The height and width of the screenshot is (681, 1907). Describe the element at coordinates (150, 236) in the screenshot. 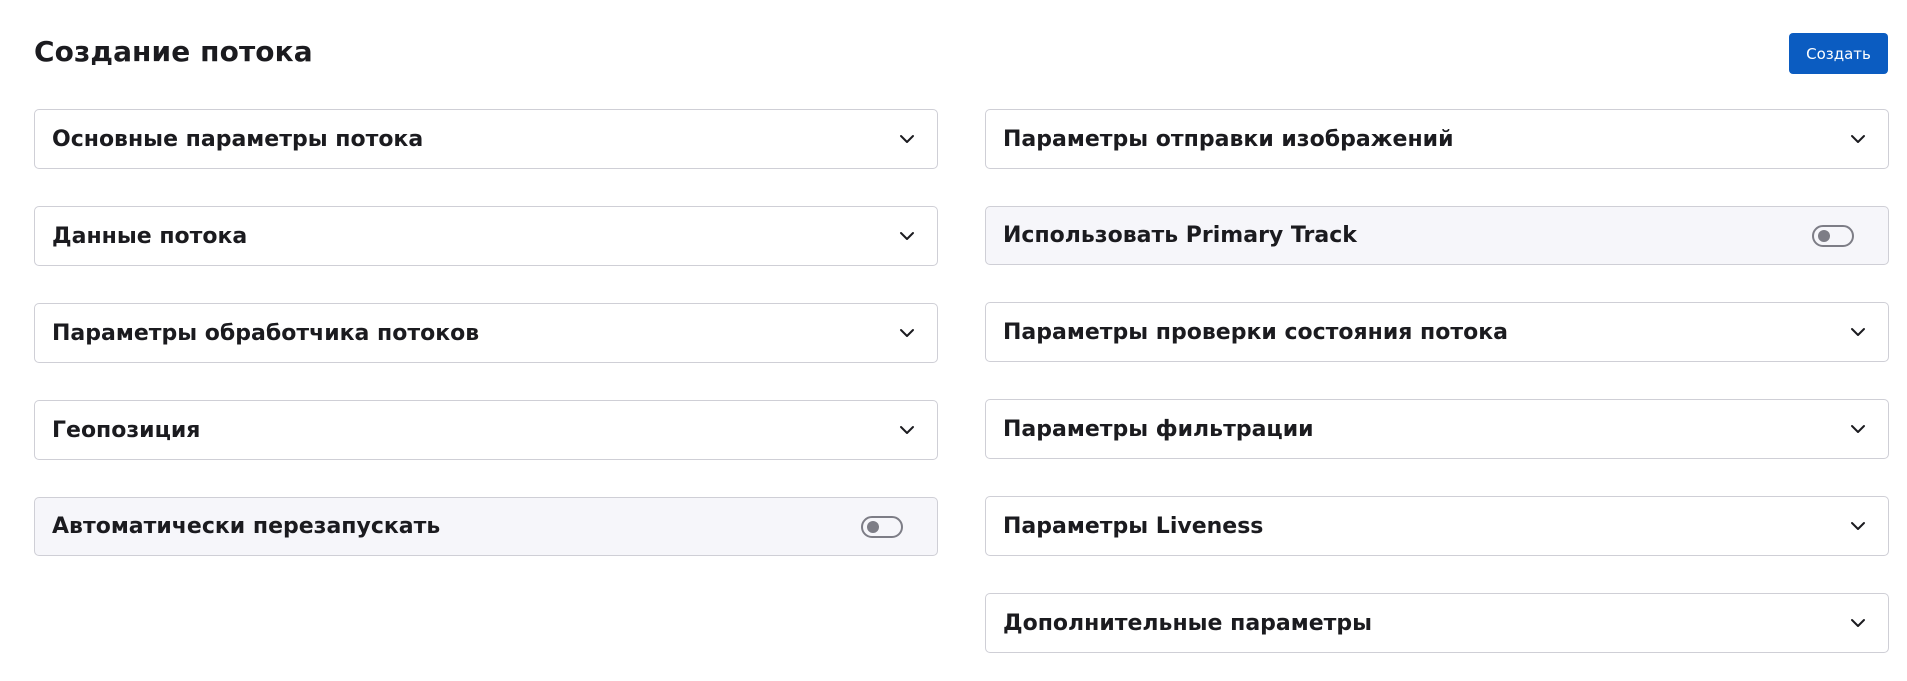

I see `section-label: Данные потока` at that location.